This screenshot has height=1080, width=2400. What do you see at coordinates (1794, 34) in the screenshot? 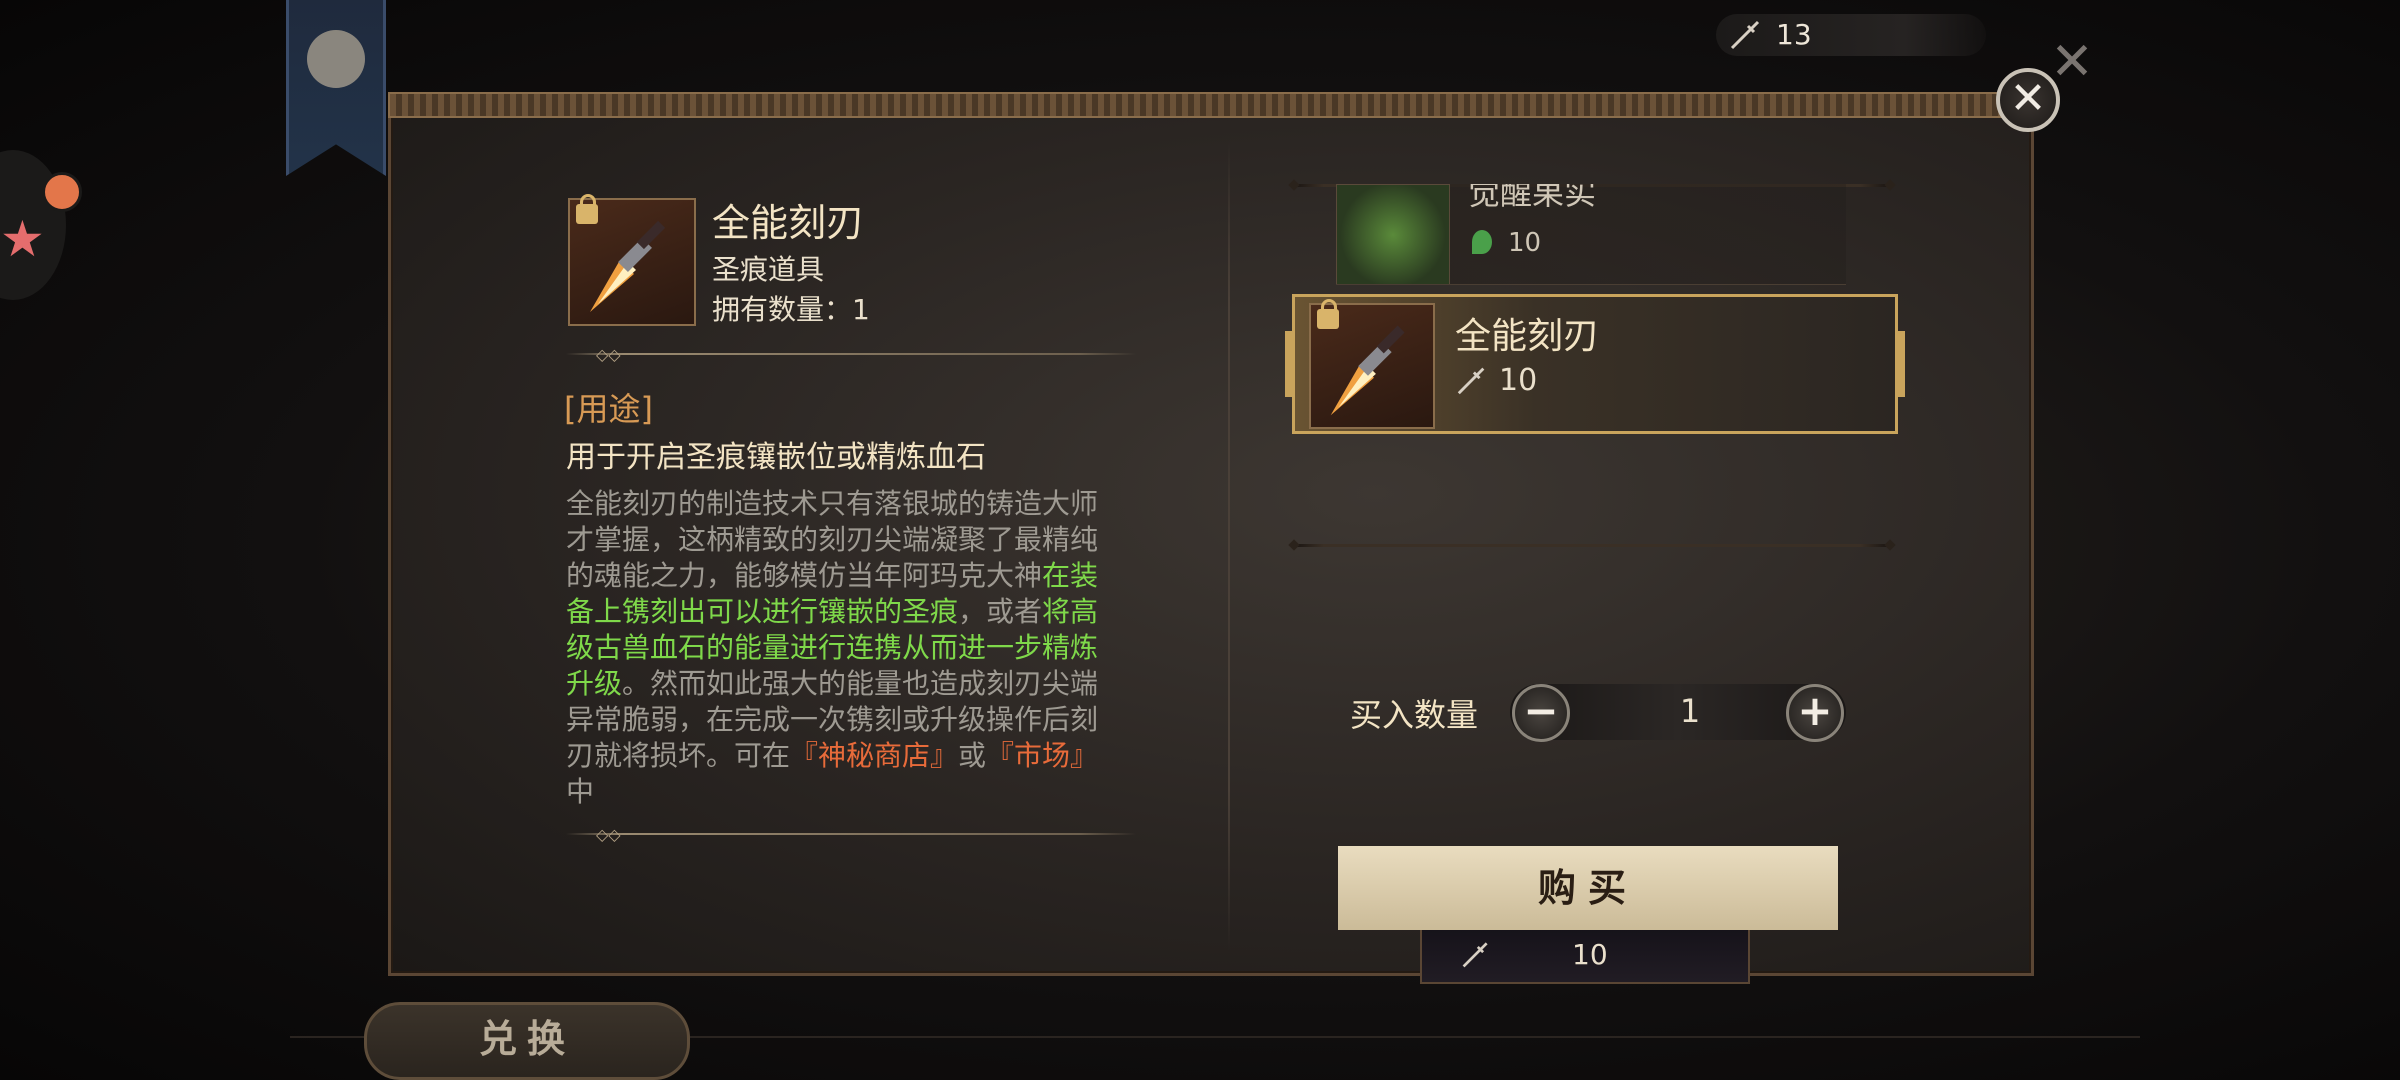
I see `currency-value: 13` at bounding box center [1794, 34].